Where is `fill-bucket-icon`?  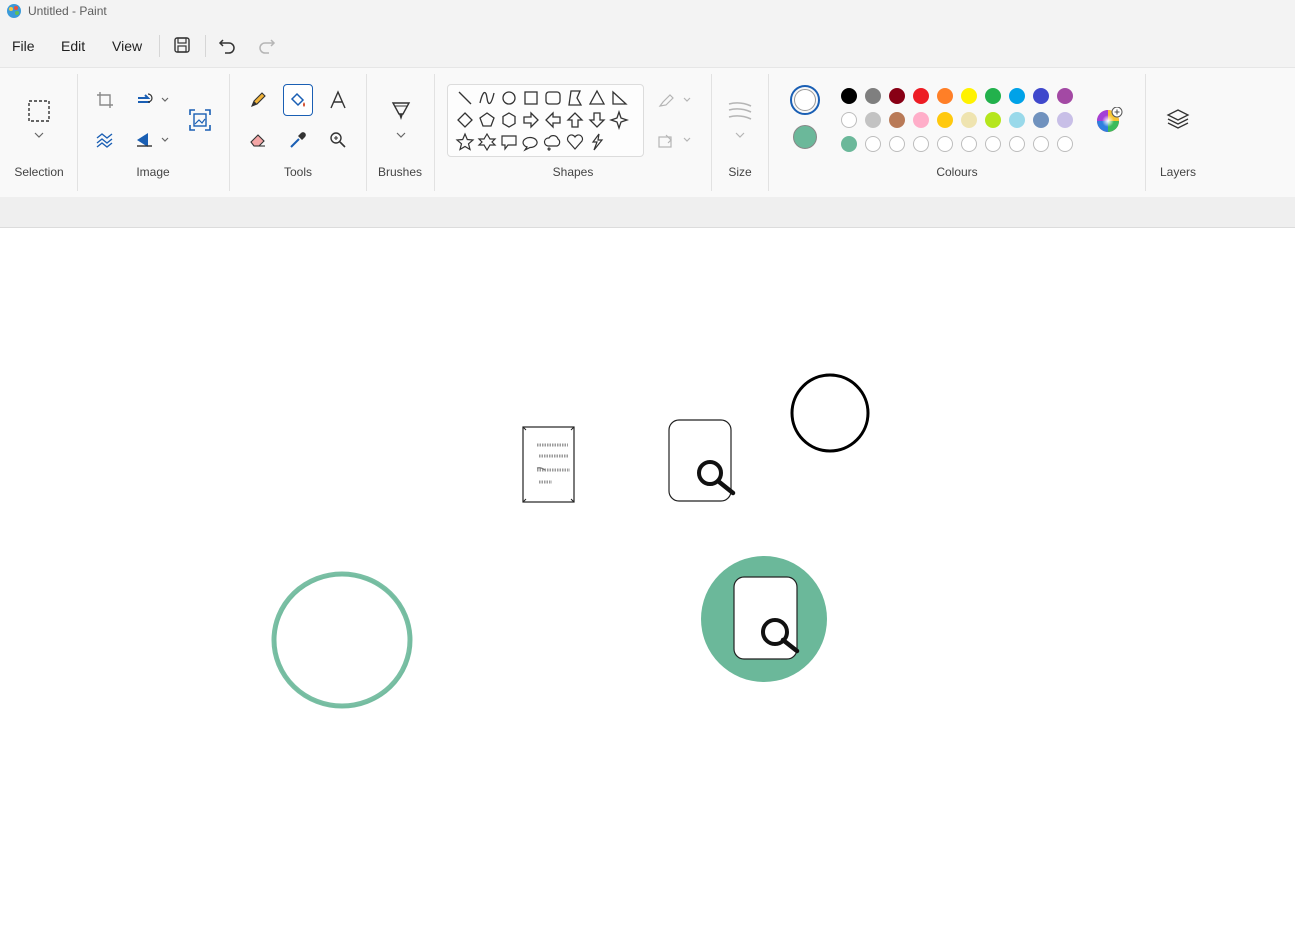 fill-bucket-icon is located at coordinates (297, 99).